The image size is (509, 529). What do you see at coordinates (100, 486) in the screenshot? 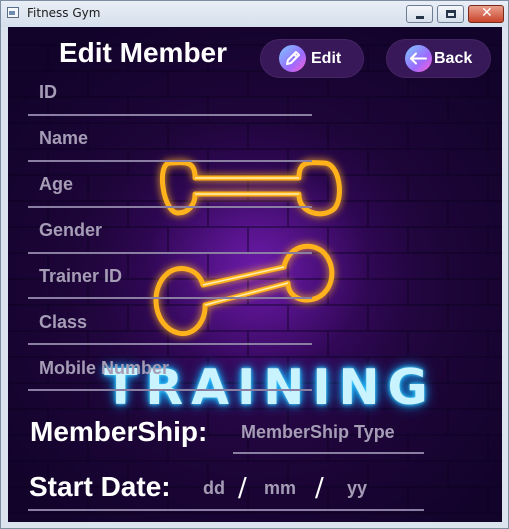
I see `start-date-label: Start Date:` at bounding box center [100, 486].